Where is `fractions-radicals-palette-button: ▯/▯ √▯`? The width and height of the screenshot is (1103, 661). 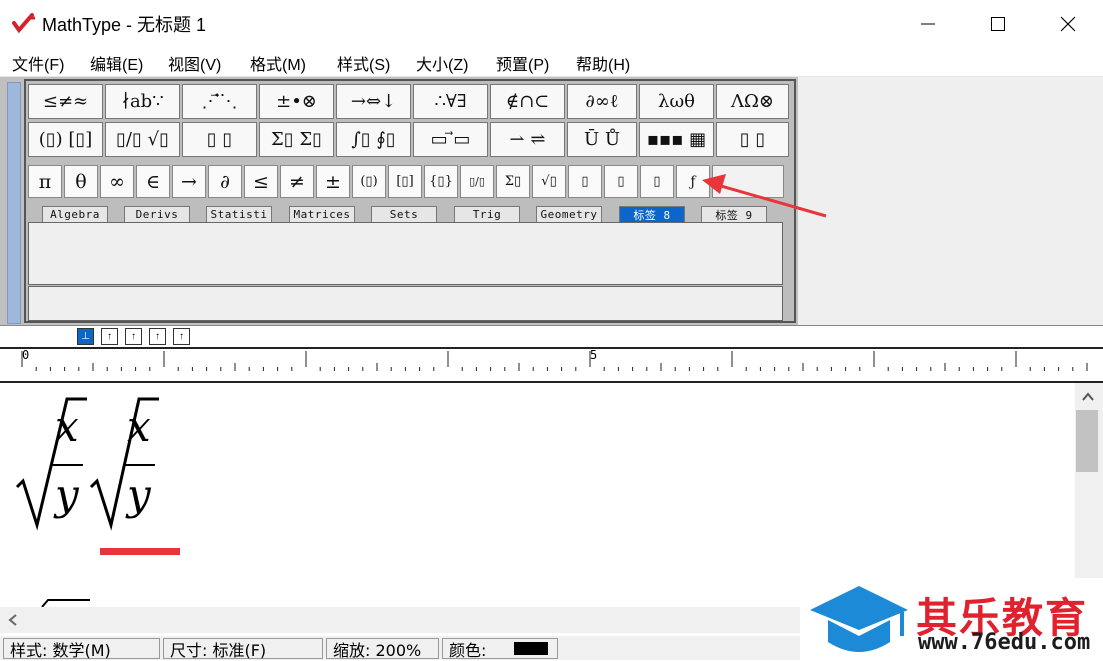
fractions-radicals-palette-button: ▯/▯ √▯ is located at coordinates (142, 139).